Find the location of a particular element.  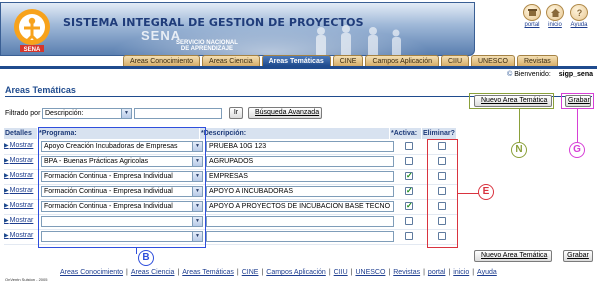

col-descripcion: *Descripción: is located at coordinates (295, 133).